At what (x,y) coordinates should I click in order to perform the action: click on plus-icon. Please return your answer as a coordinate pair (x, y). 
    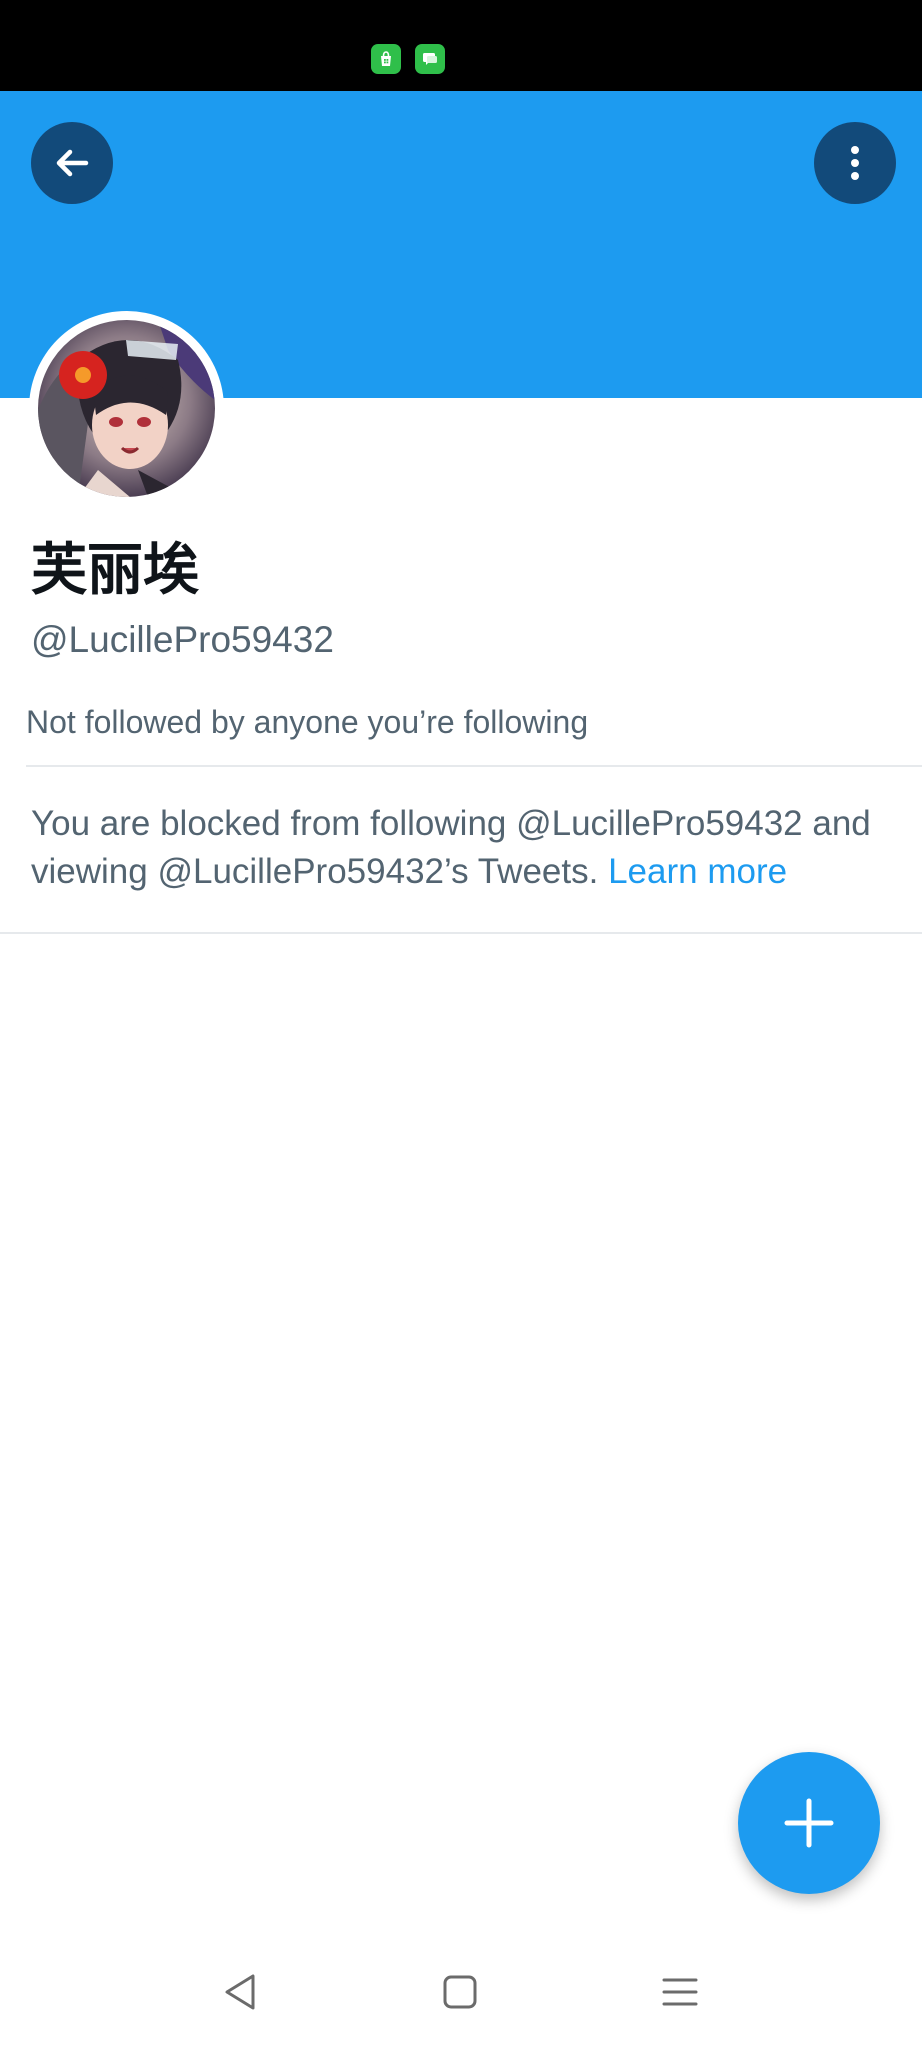
    Looking at the image, I should click on (809, 1823).